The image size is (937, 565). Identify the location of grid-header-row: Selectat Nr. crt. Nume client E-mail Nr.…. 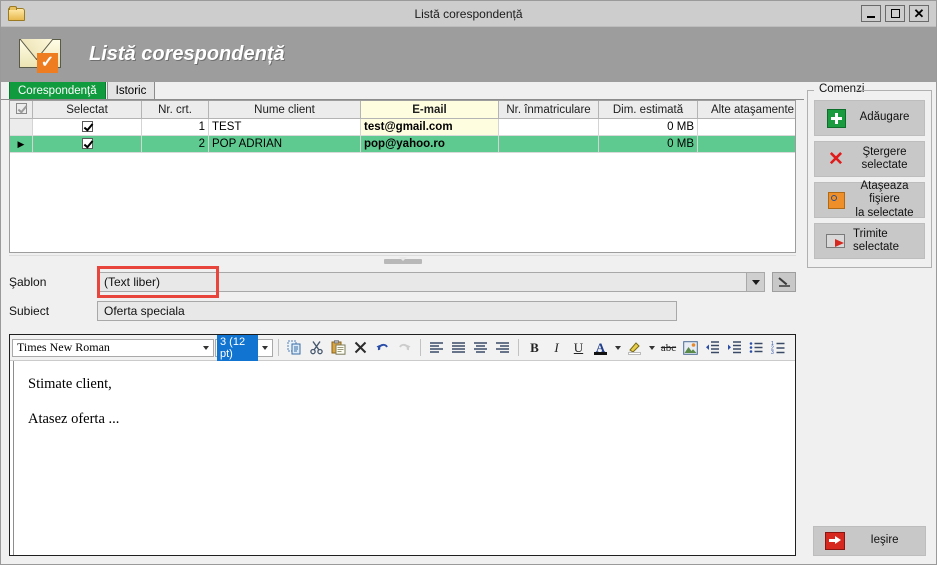
(402, 110).